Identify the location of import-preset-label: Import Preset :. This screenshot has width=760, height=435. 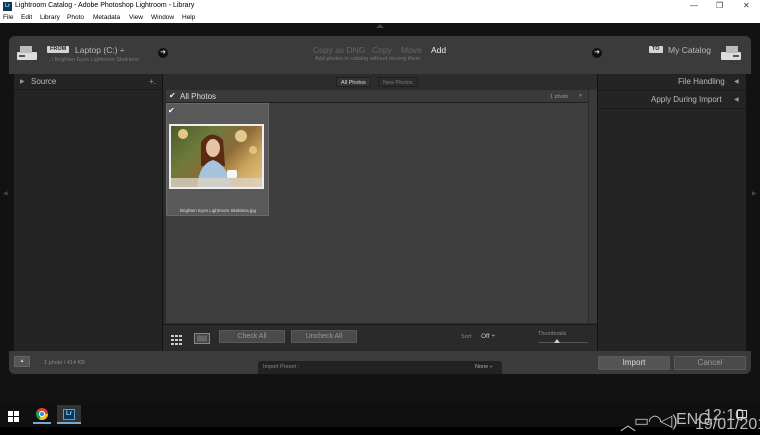
(281, 367).